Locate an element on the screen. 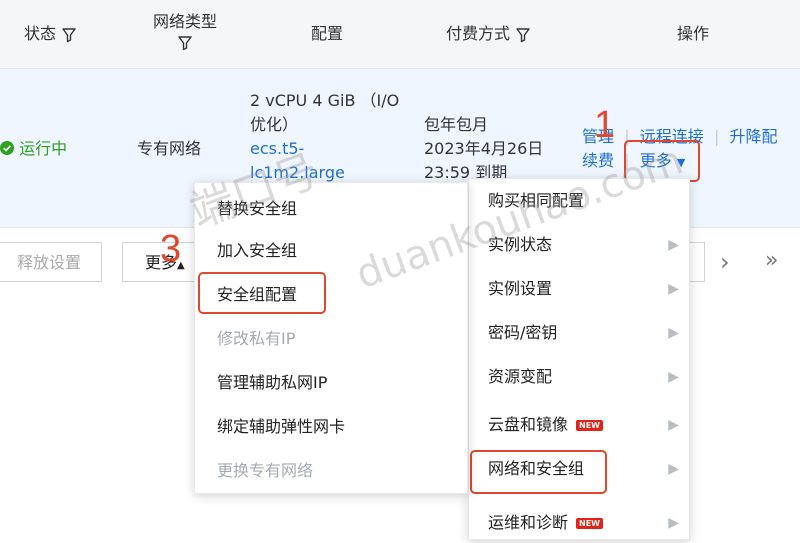 The image size is (800, 543). header-billing-label: 付费方式 is located at coordinates (478, 33).